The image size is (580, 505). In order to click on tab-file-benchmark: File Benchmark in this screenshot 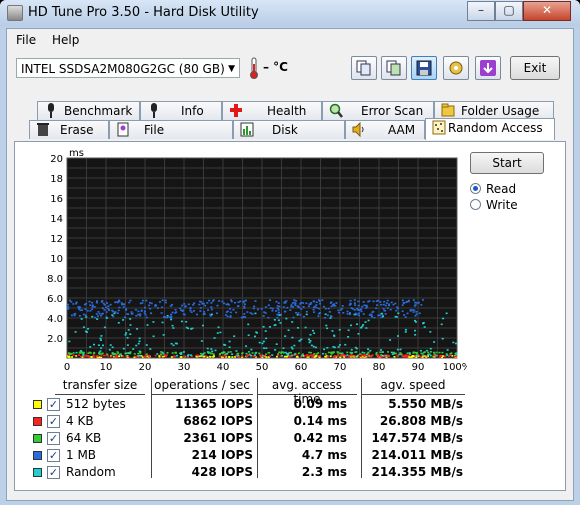, I will do `click(171, 137)`.